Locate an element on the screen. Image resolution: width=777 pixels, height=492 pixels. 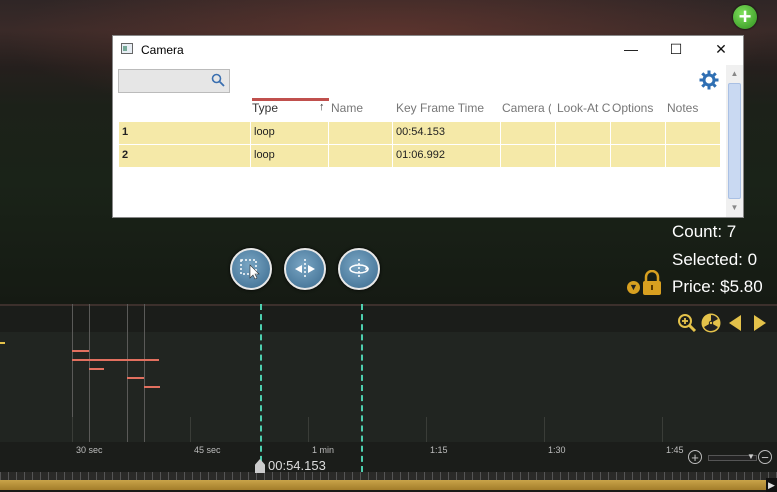
lock-icon is located at coordinates (652, 285).